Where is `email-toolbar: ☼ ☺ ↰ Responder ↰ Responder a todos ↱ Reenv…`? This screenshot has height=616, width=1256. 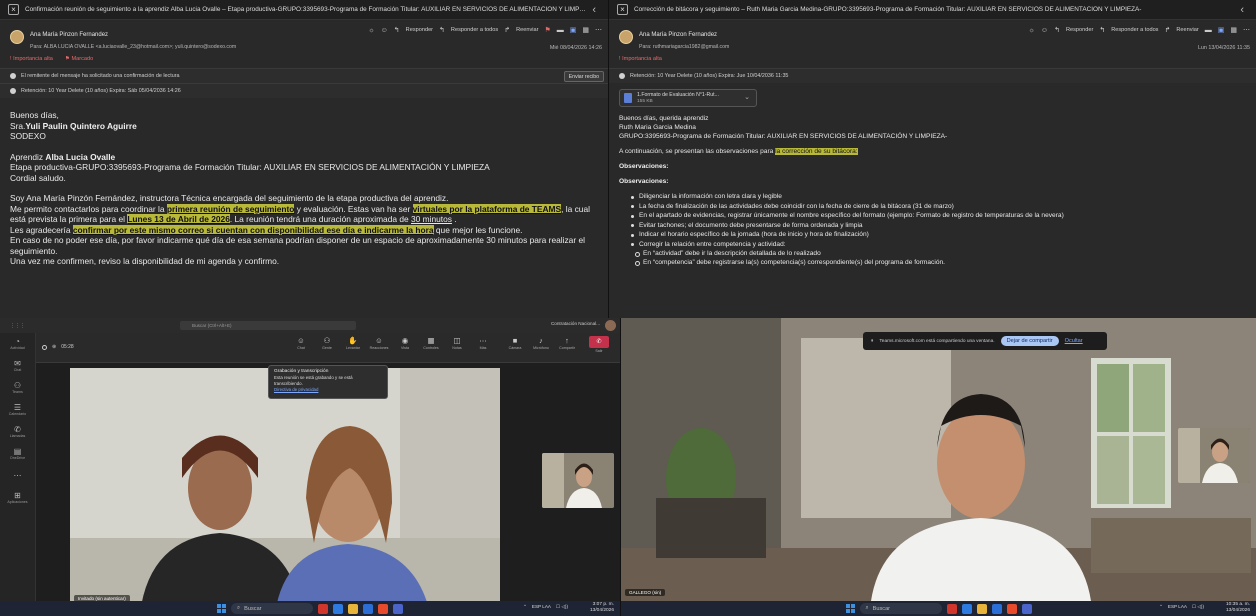
email-toolbar: ☼ ☺ ↰ Responder ↰ Responder a todos ↱ Reenv… is located at coordinates (485, 30).